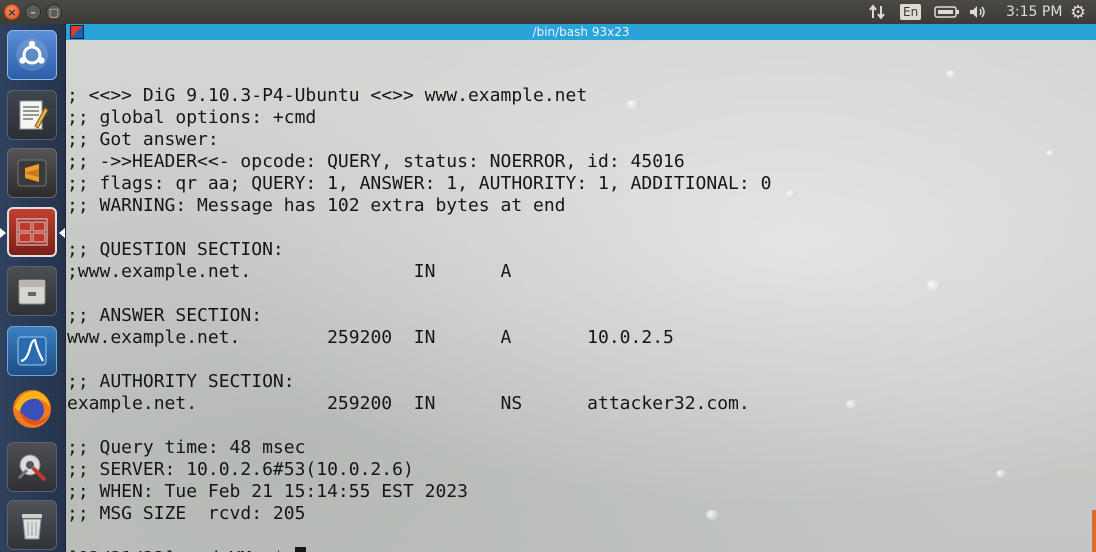 The width and height of the screenshot is (1096, 552). I want to click on ubuntu-logo-icon, so click(32, 55).